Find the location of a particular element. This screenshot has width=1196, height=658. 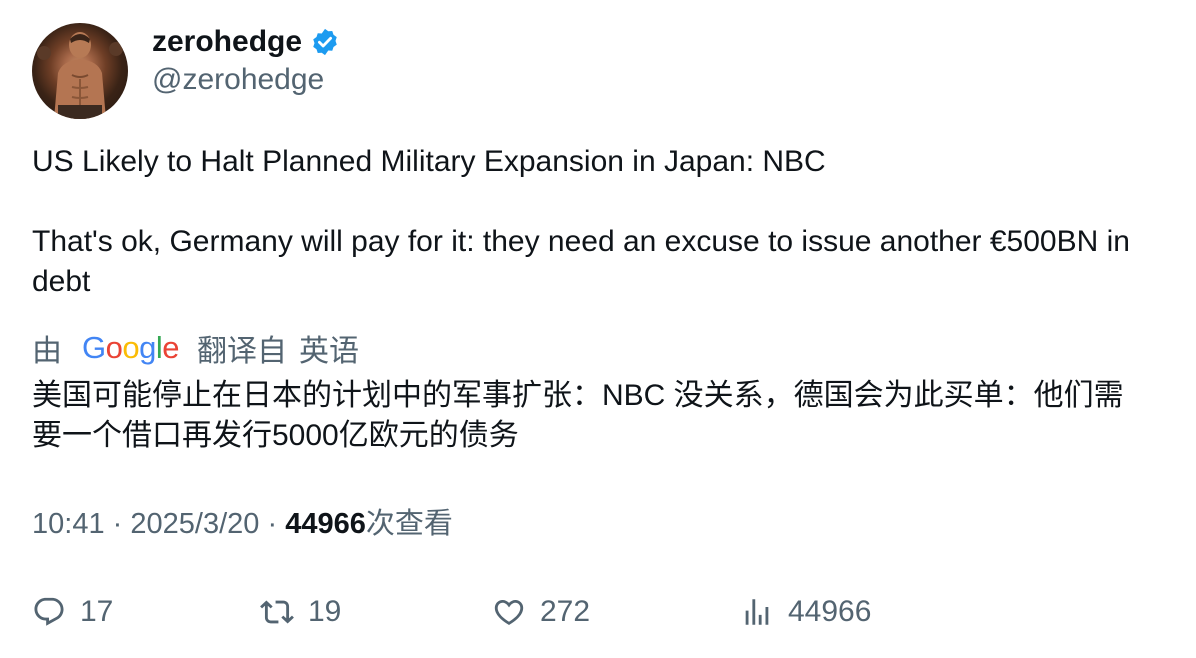

views-count: 44966 is located at coordinates (325, 524).